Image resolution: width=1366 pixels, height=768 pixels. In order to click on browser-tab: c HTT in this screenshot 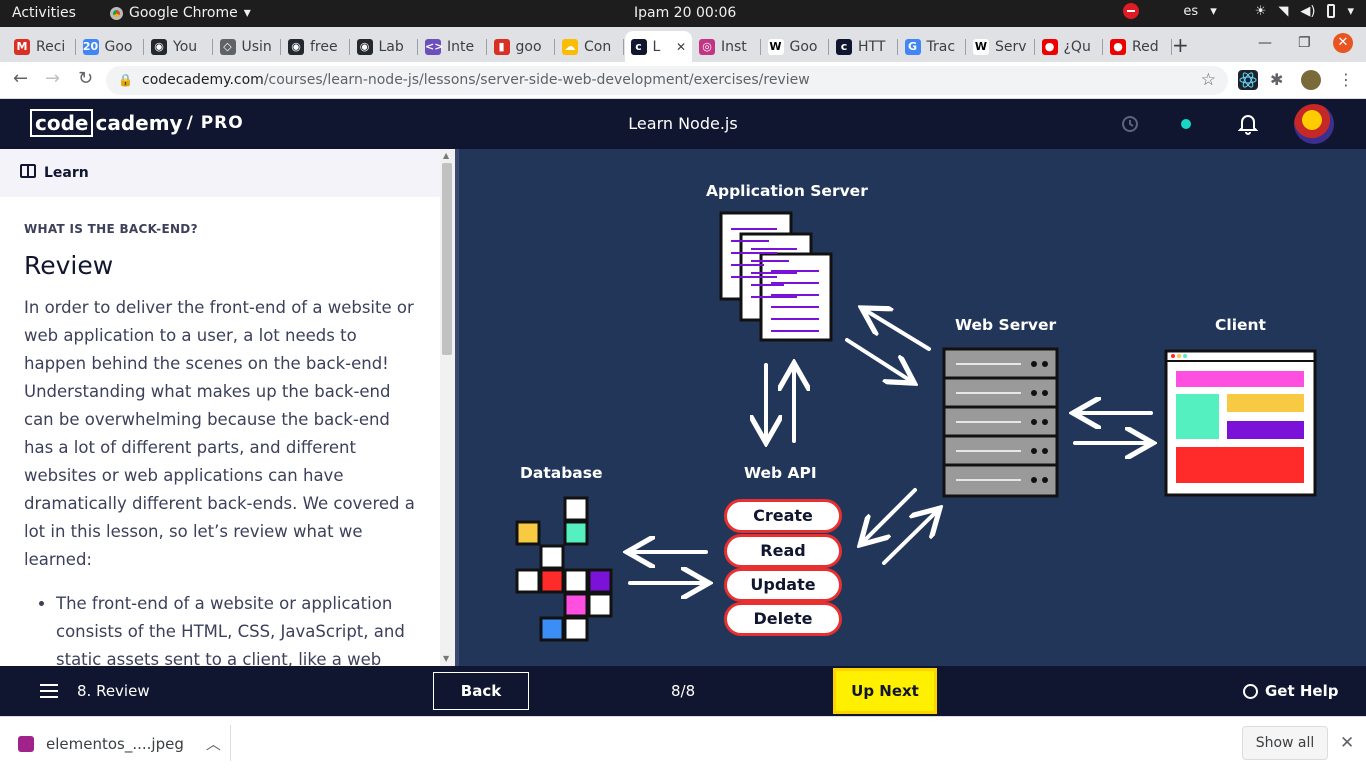, I will do `click(864, 46)`.